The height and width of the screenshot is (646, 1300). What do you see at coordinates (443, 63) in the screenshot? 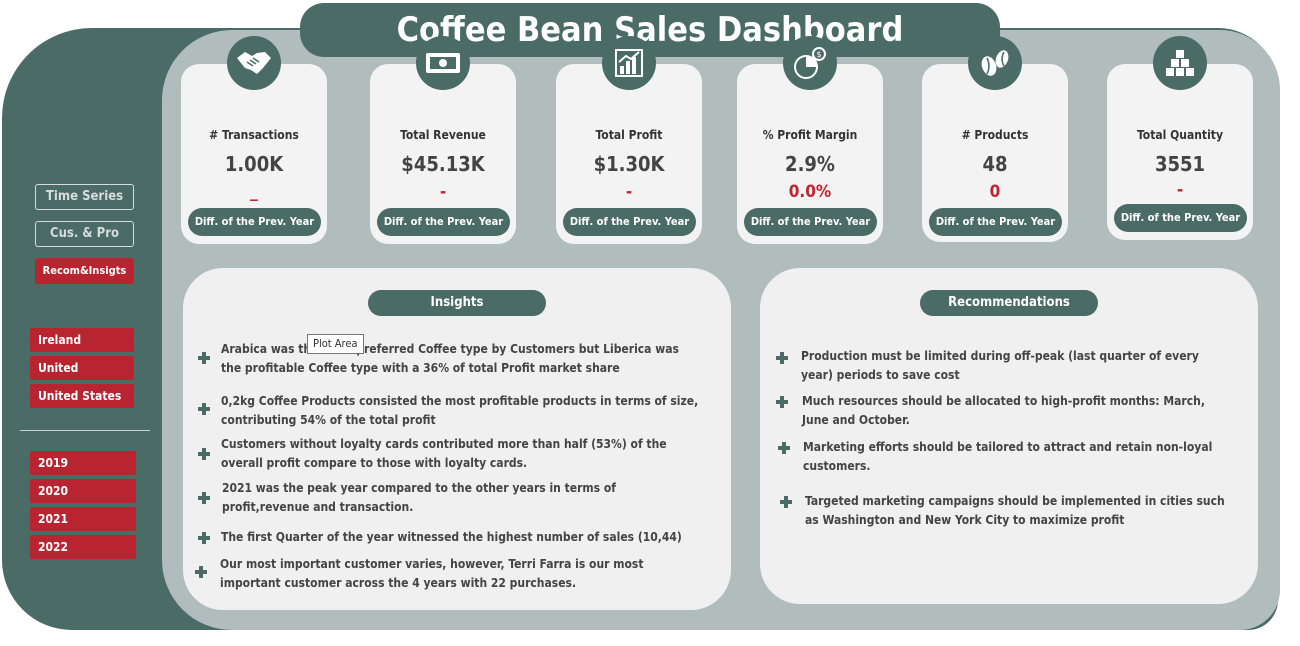
I see `money-icon` at bounding box center [443, 63].